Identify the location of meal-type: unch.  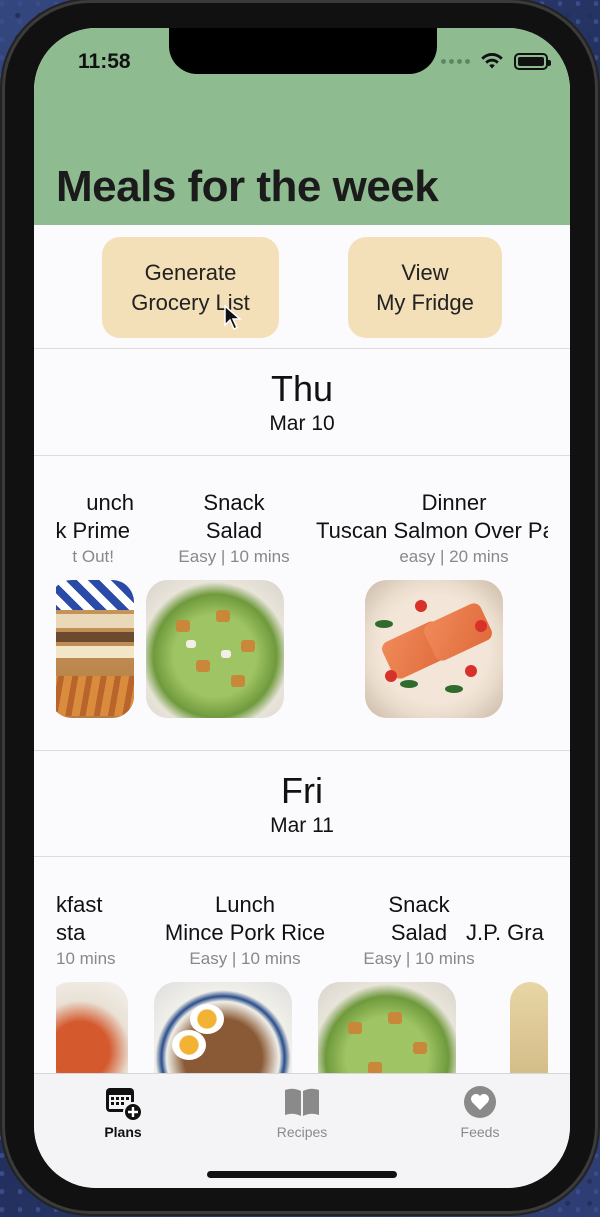
(110, 502).